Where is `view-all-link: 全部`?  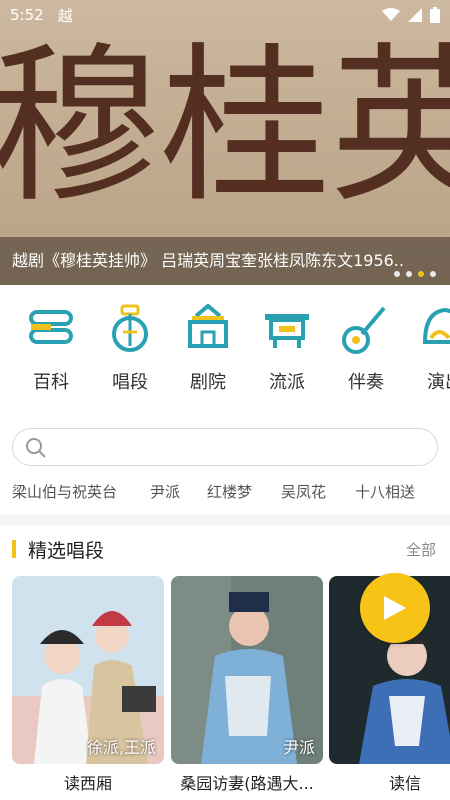 view-all-link: 全部 is located at coordinates (421, 549).